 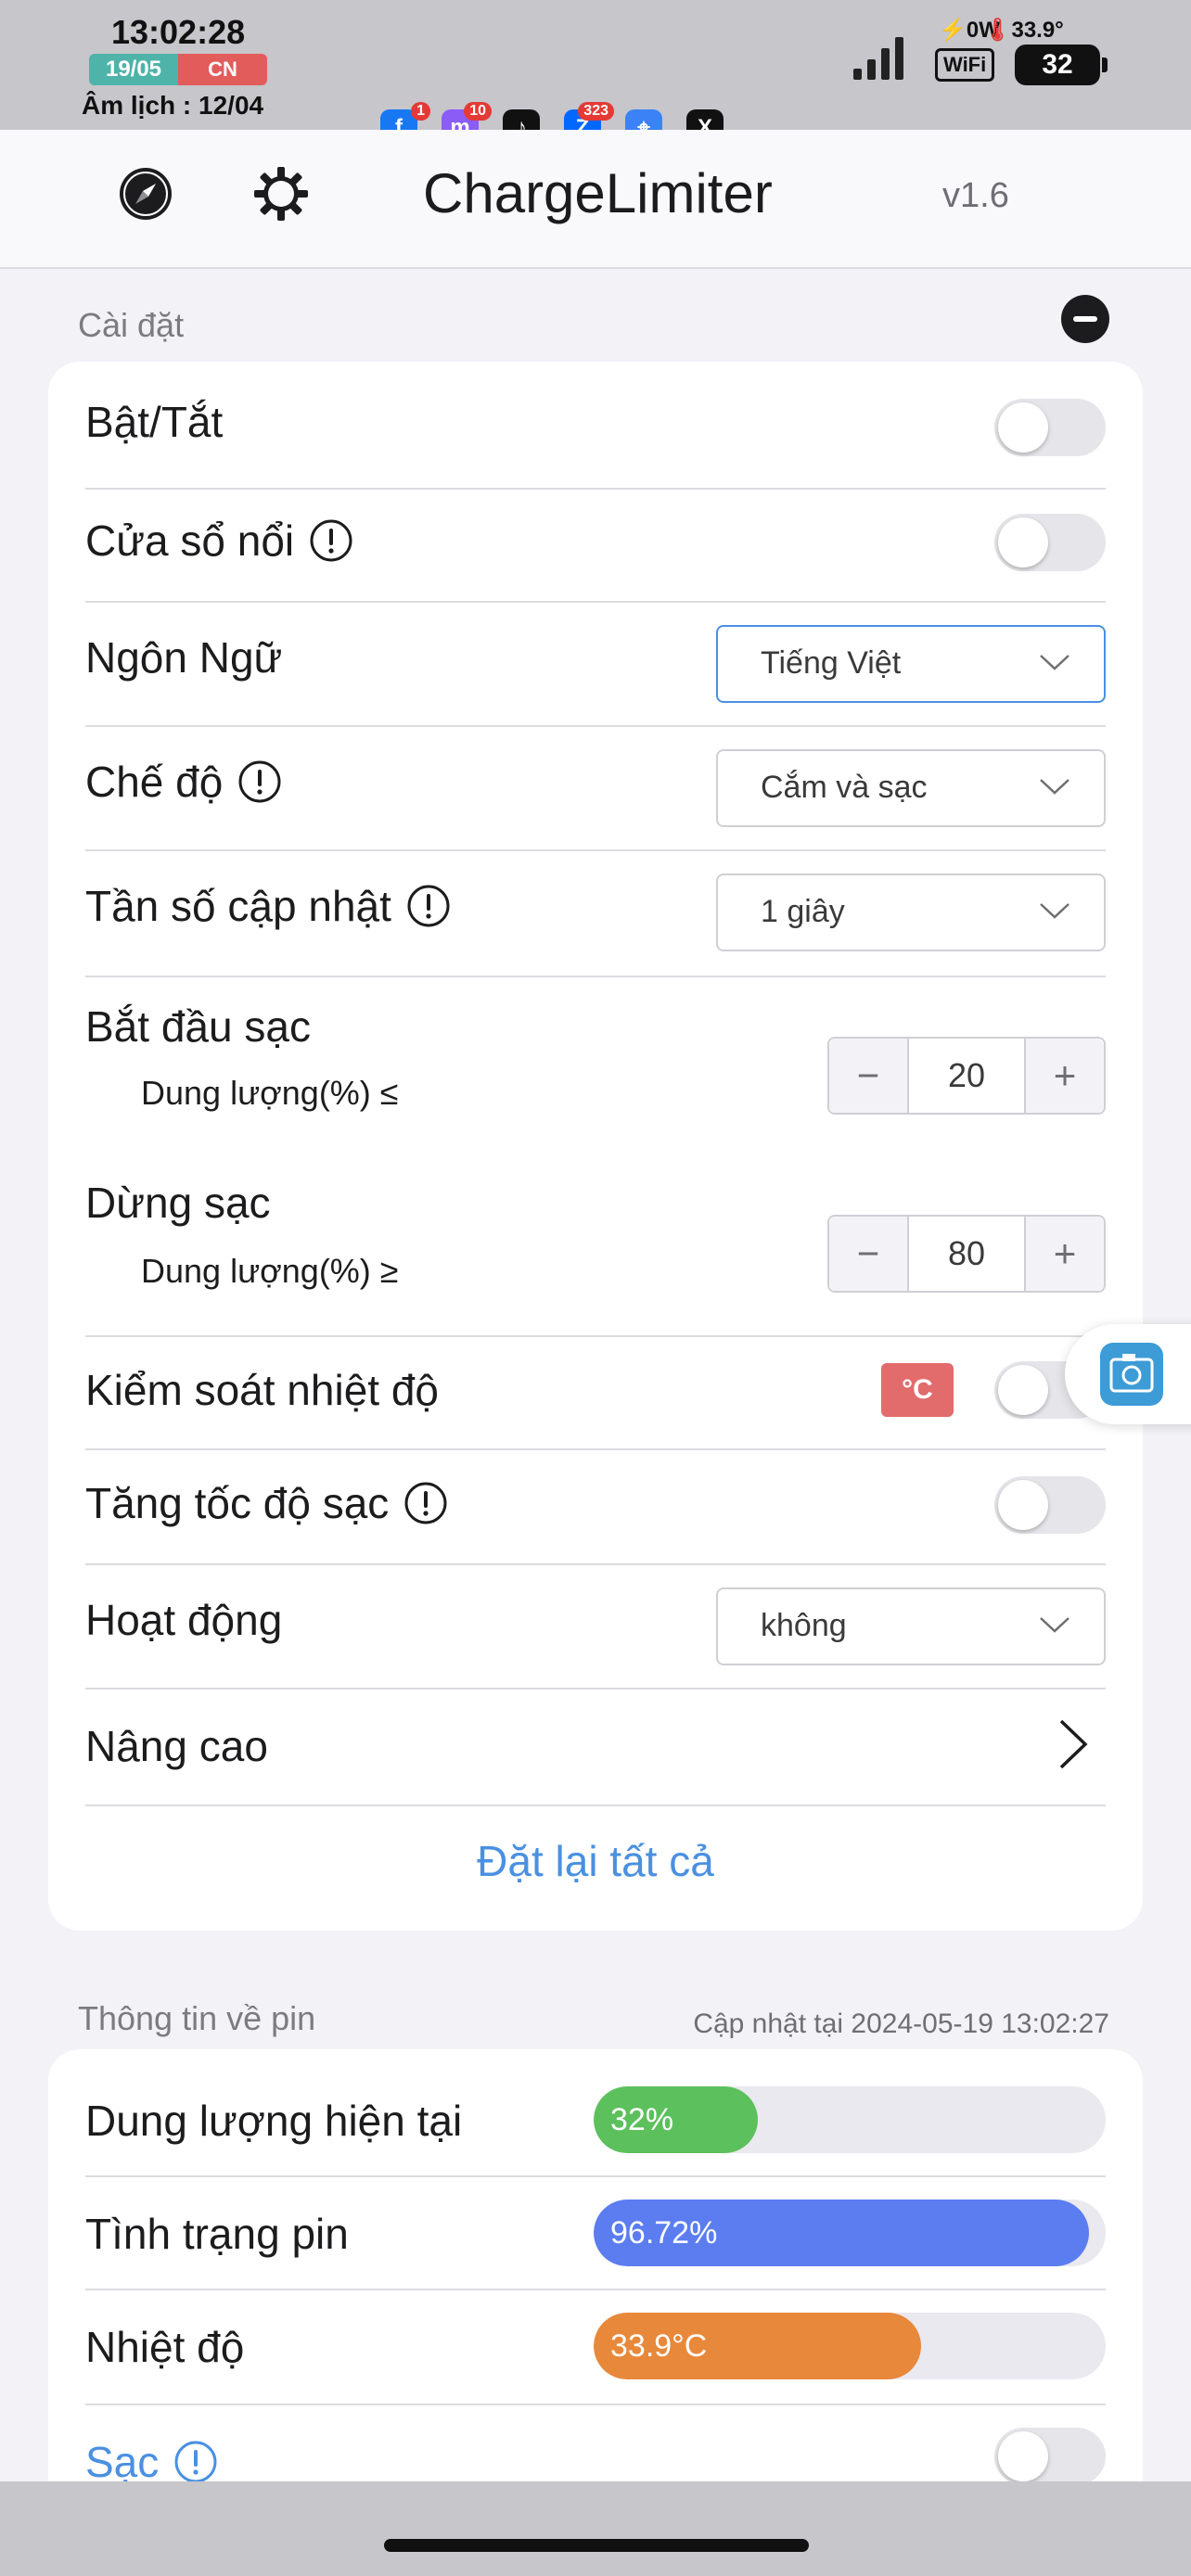 What do you see at coordinates (831, 663) in the screenshot?
I see `language-value: Tiếng Việt` at bounding box center [831, 663].